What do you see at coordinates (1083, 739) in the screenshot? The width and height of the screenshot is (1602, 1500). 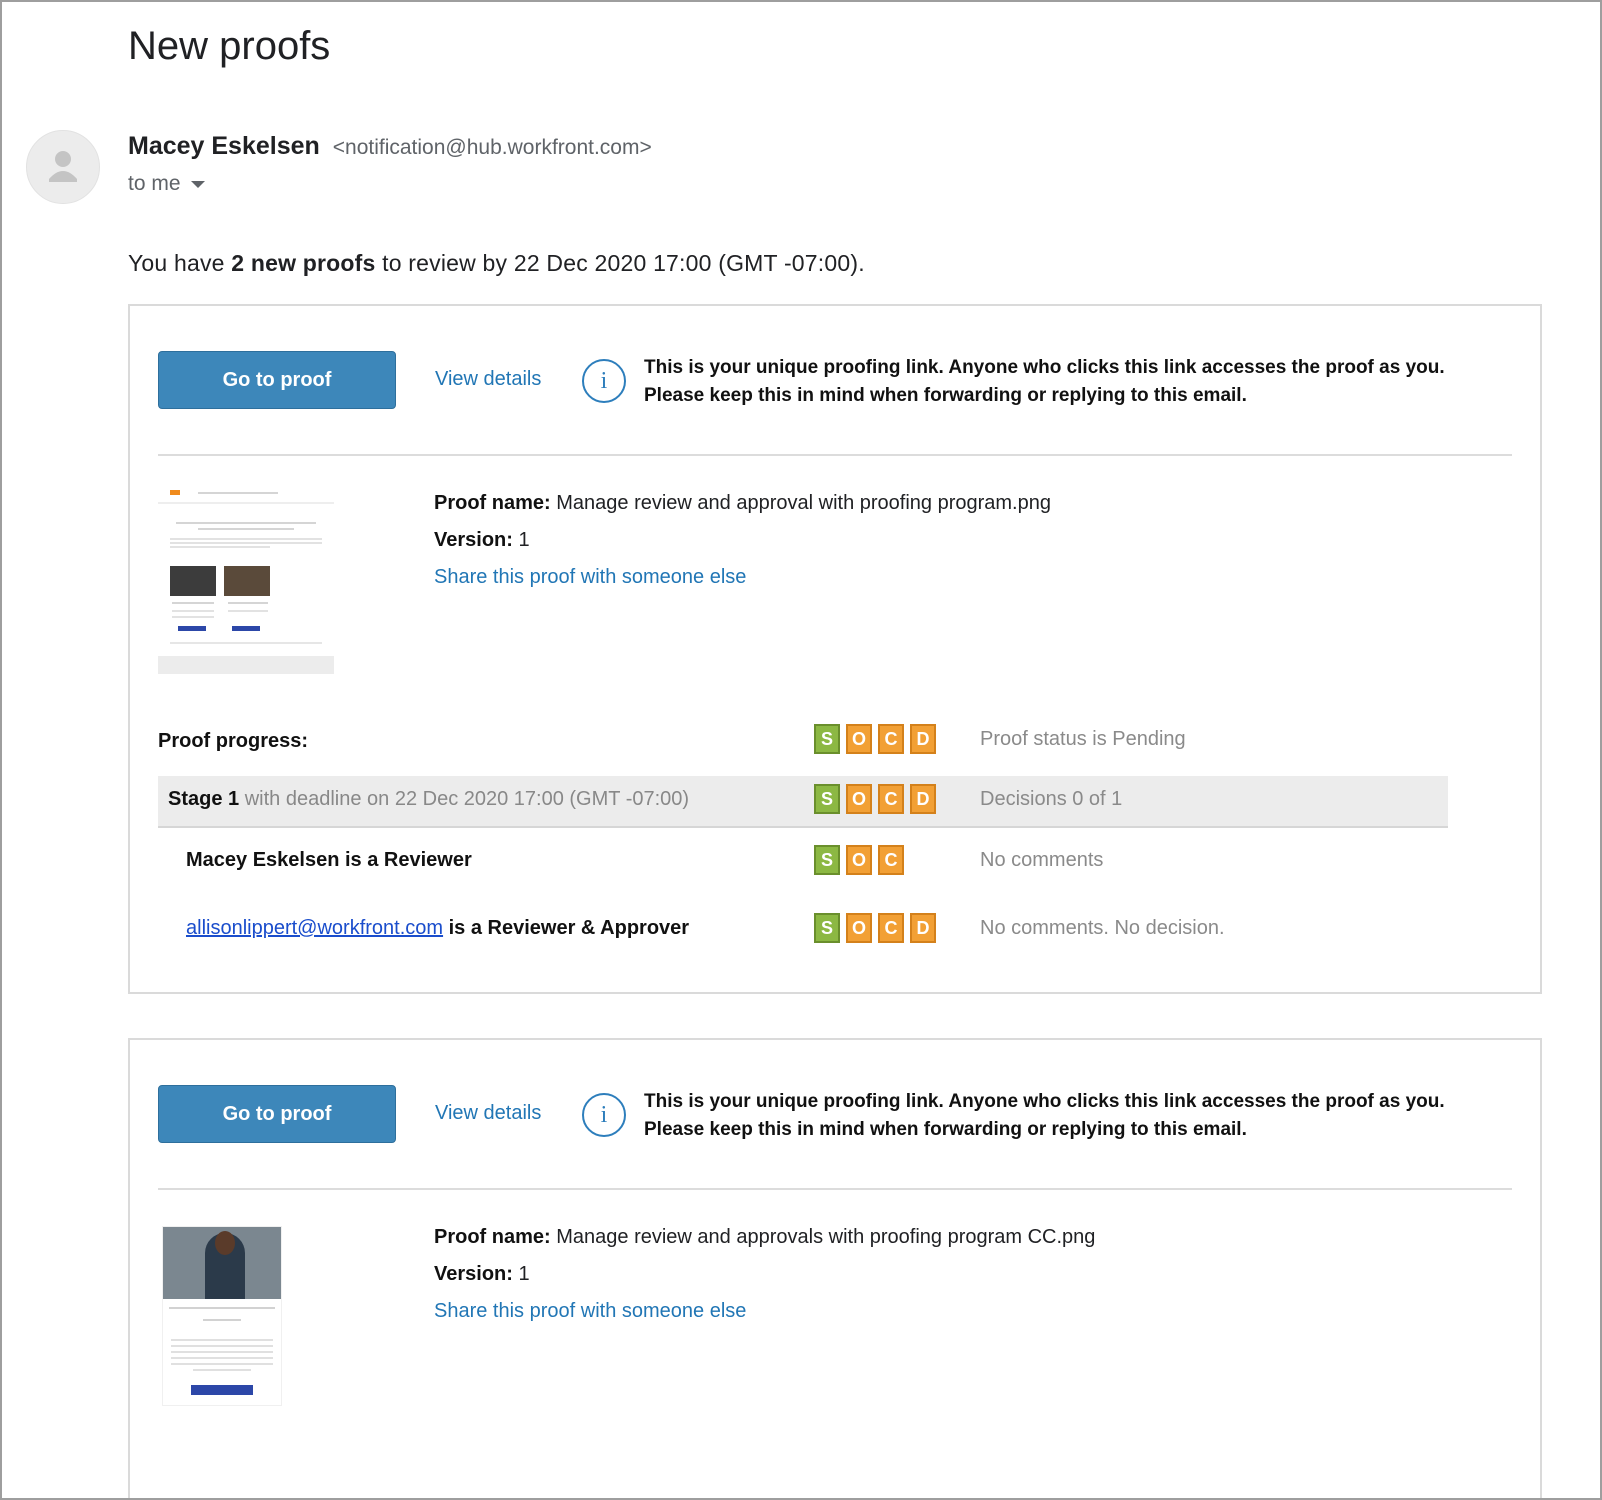 I see `proof-status: Proof status is Pending` at bounding box center [1083, 739].